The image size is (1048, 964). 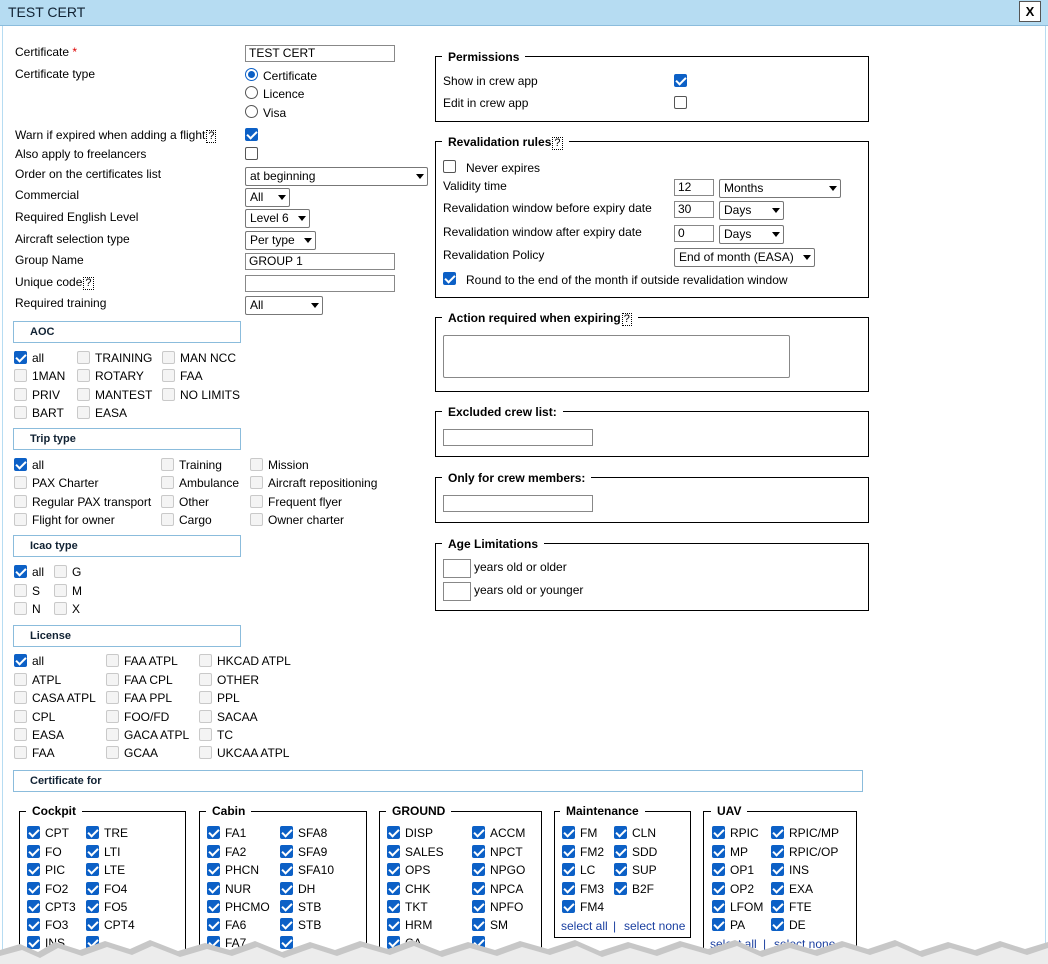 What do you see at coordinates (718, 832) in the screenshot?
I see `uav-rpic-checkbox` at bounding box center [718, 832].